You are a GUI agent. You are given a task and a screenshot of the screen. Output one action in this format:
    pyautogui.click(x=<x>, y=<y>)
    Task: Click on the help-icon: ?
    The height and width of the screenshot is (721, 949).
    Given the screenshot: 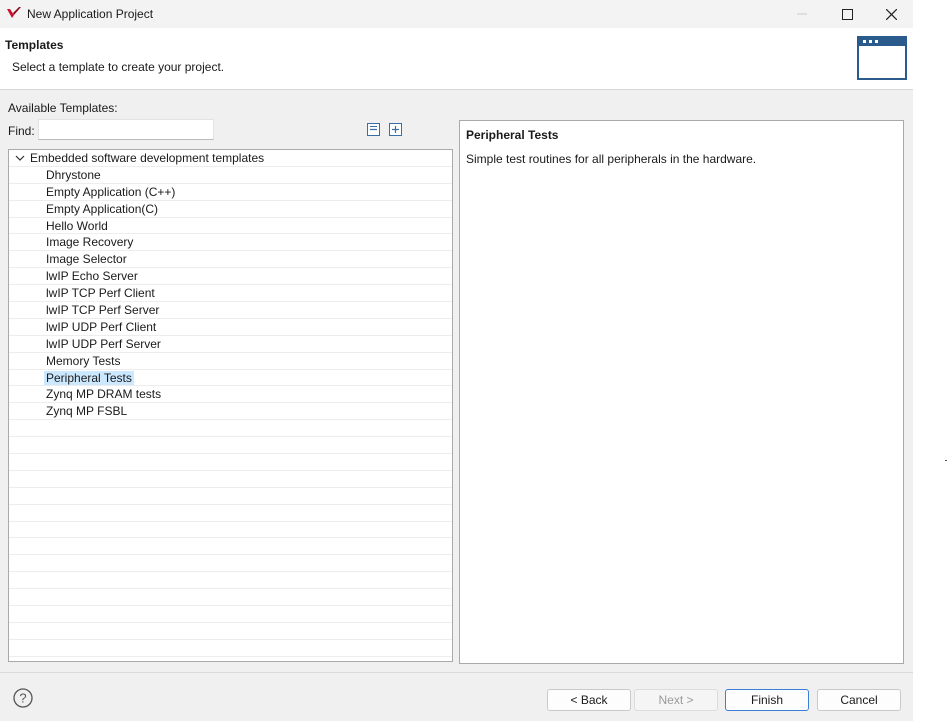 What is the action you would take?
    pyautogui.click(x=23, y=698)
    